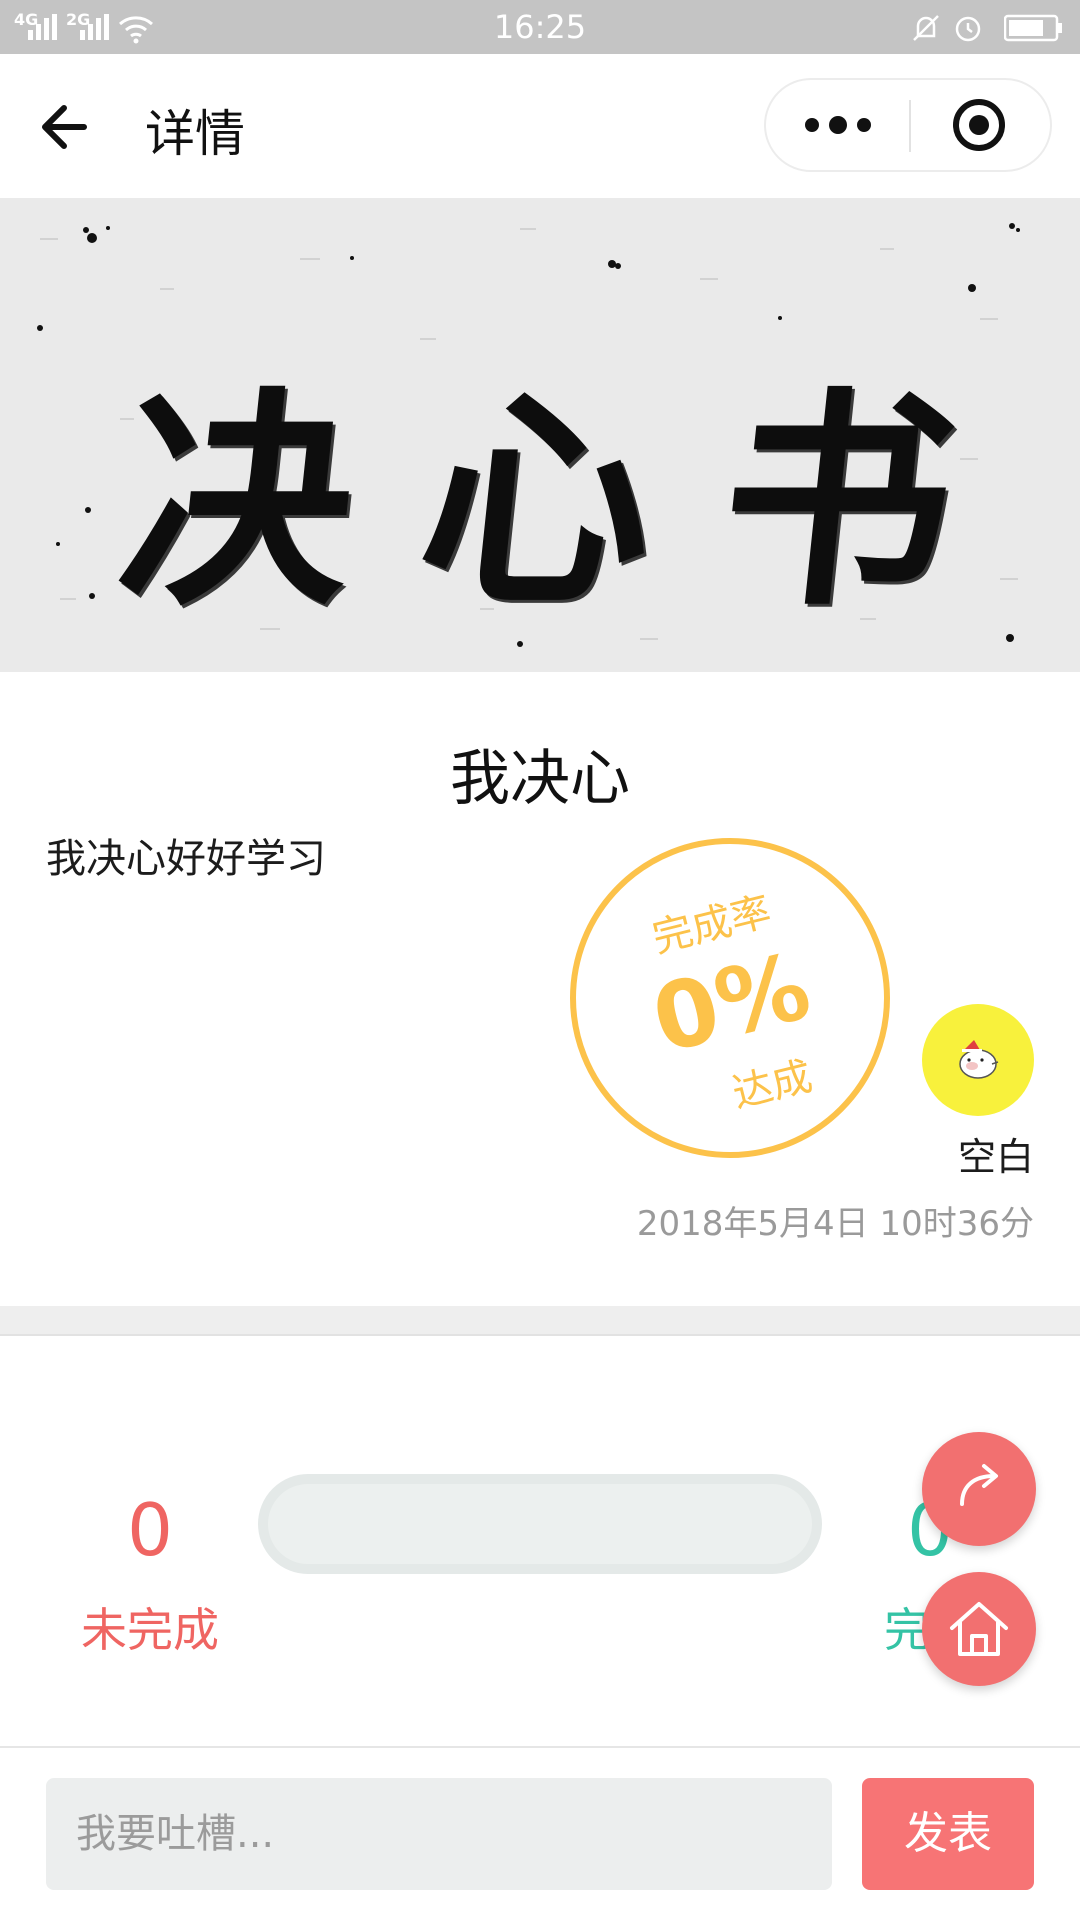 This screenshot has height=1922, width=1080. What do you see at coordinates (540, 779) in the screenshot?
I see `resolution-title: 我决心` at bounding box center [540, 779].